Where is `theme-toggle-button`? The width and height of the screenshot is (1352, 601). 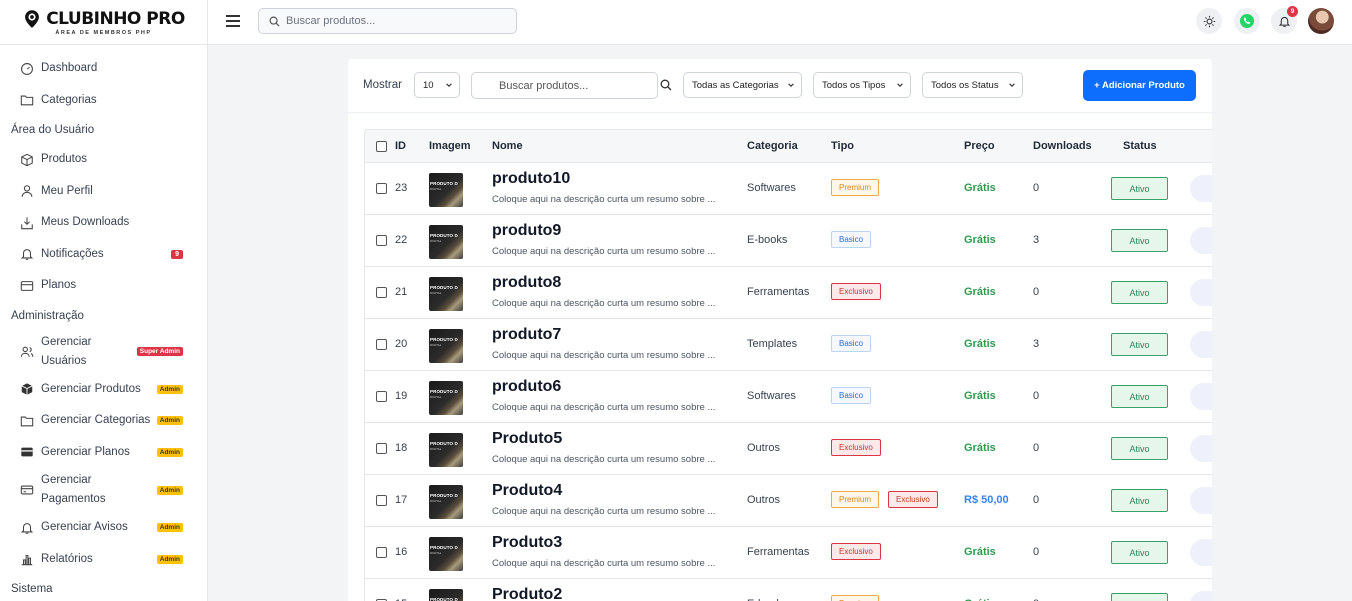 theme-toggle-button is located at coordinates (1209, 21).